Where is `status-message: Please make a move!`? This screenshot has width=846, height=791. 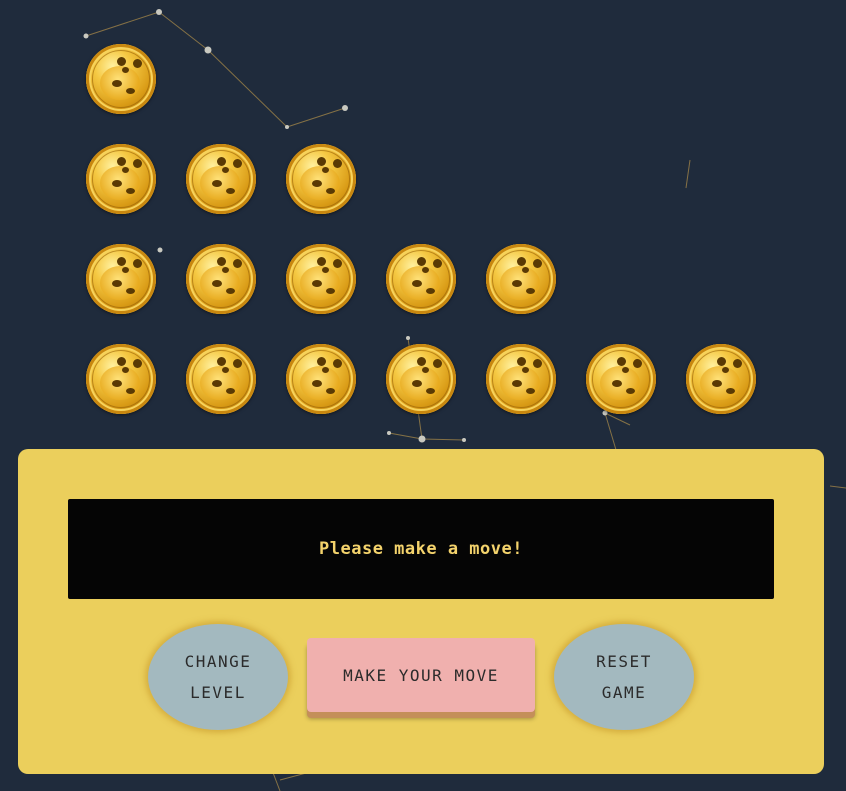
status-message: Please make a move! is located at coordinates (421, 549).